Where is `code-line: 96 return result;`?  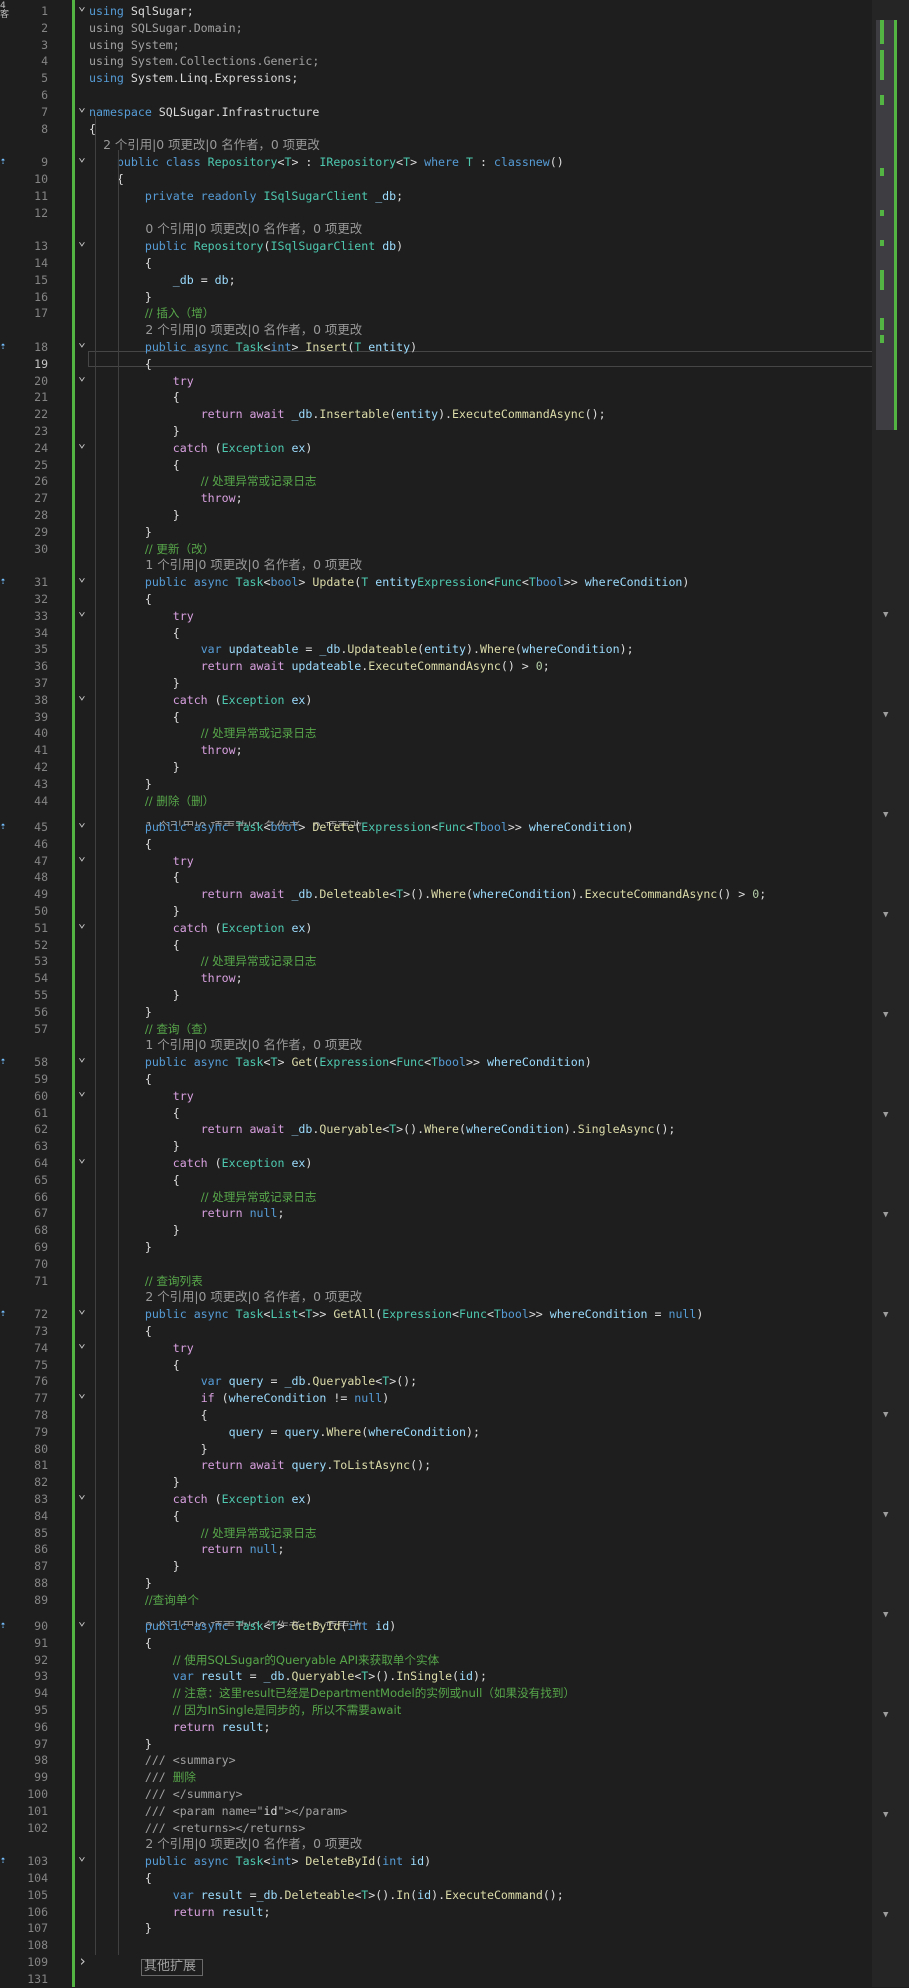
code-line: 96 return result; is located at coordinates (435, 1727).